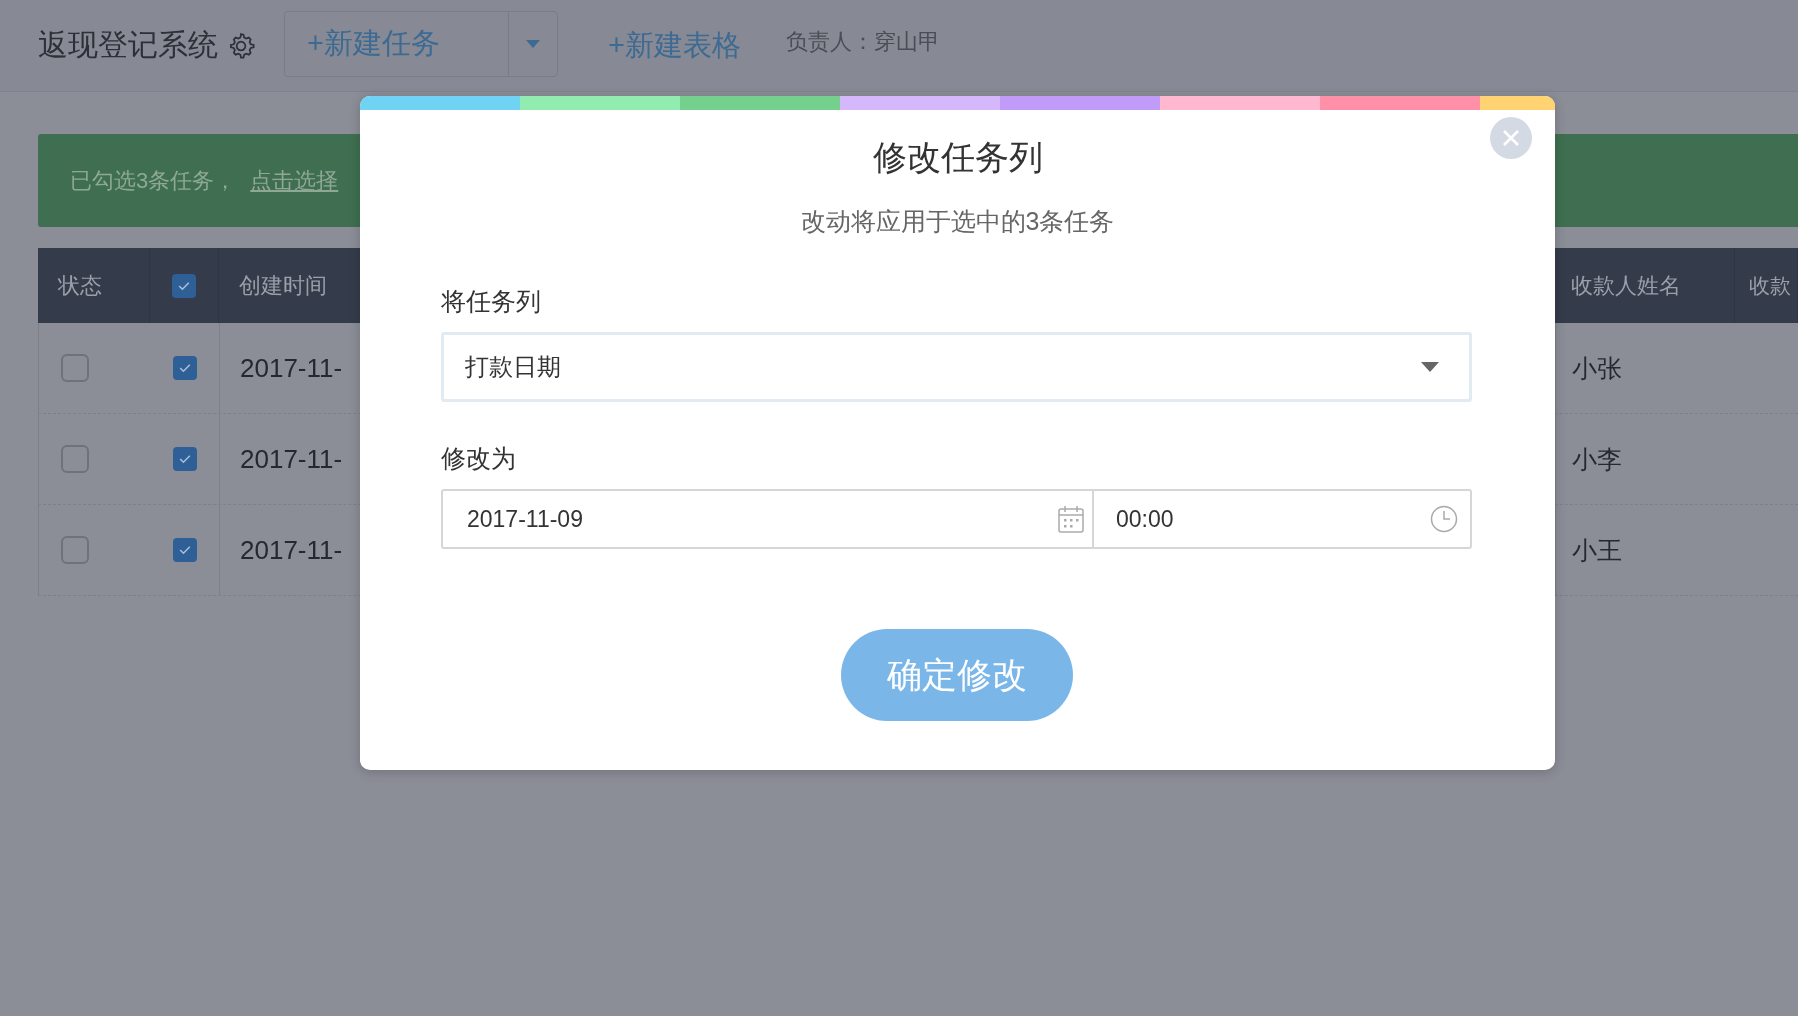 This screenshot has height=1016, width=1798. What do you see at coordinates (1626, 285) in the screenshot?
I see `column-header: 收款人姓名` at bounding box center [1626, 285].